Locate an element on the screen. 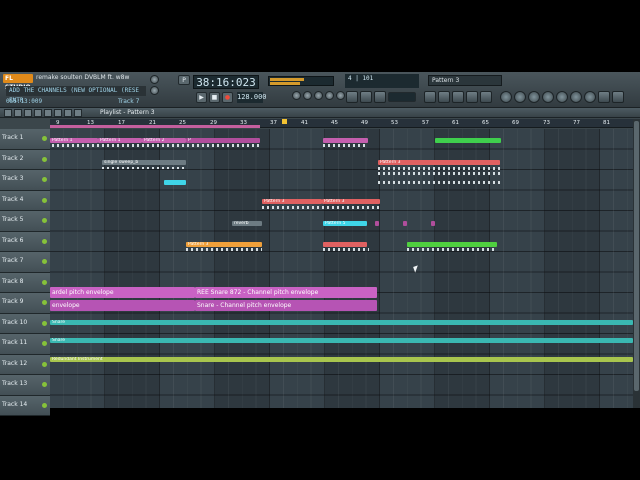 This screenshot has height=480, width=640. track-header: Track 8 is located at coordinates (25, 282).